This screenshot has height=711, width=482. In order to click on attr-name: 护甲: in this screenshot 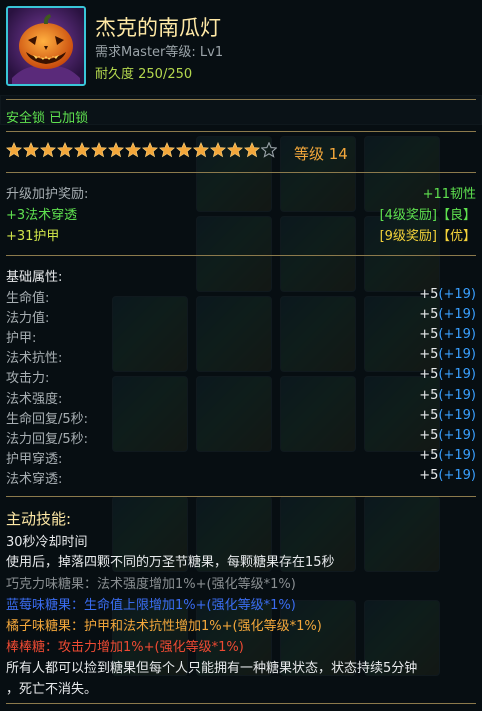, I will do `click(21, 339)`.